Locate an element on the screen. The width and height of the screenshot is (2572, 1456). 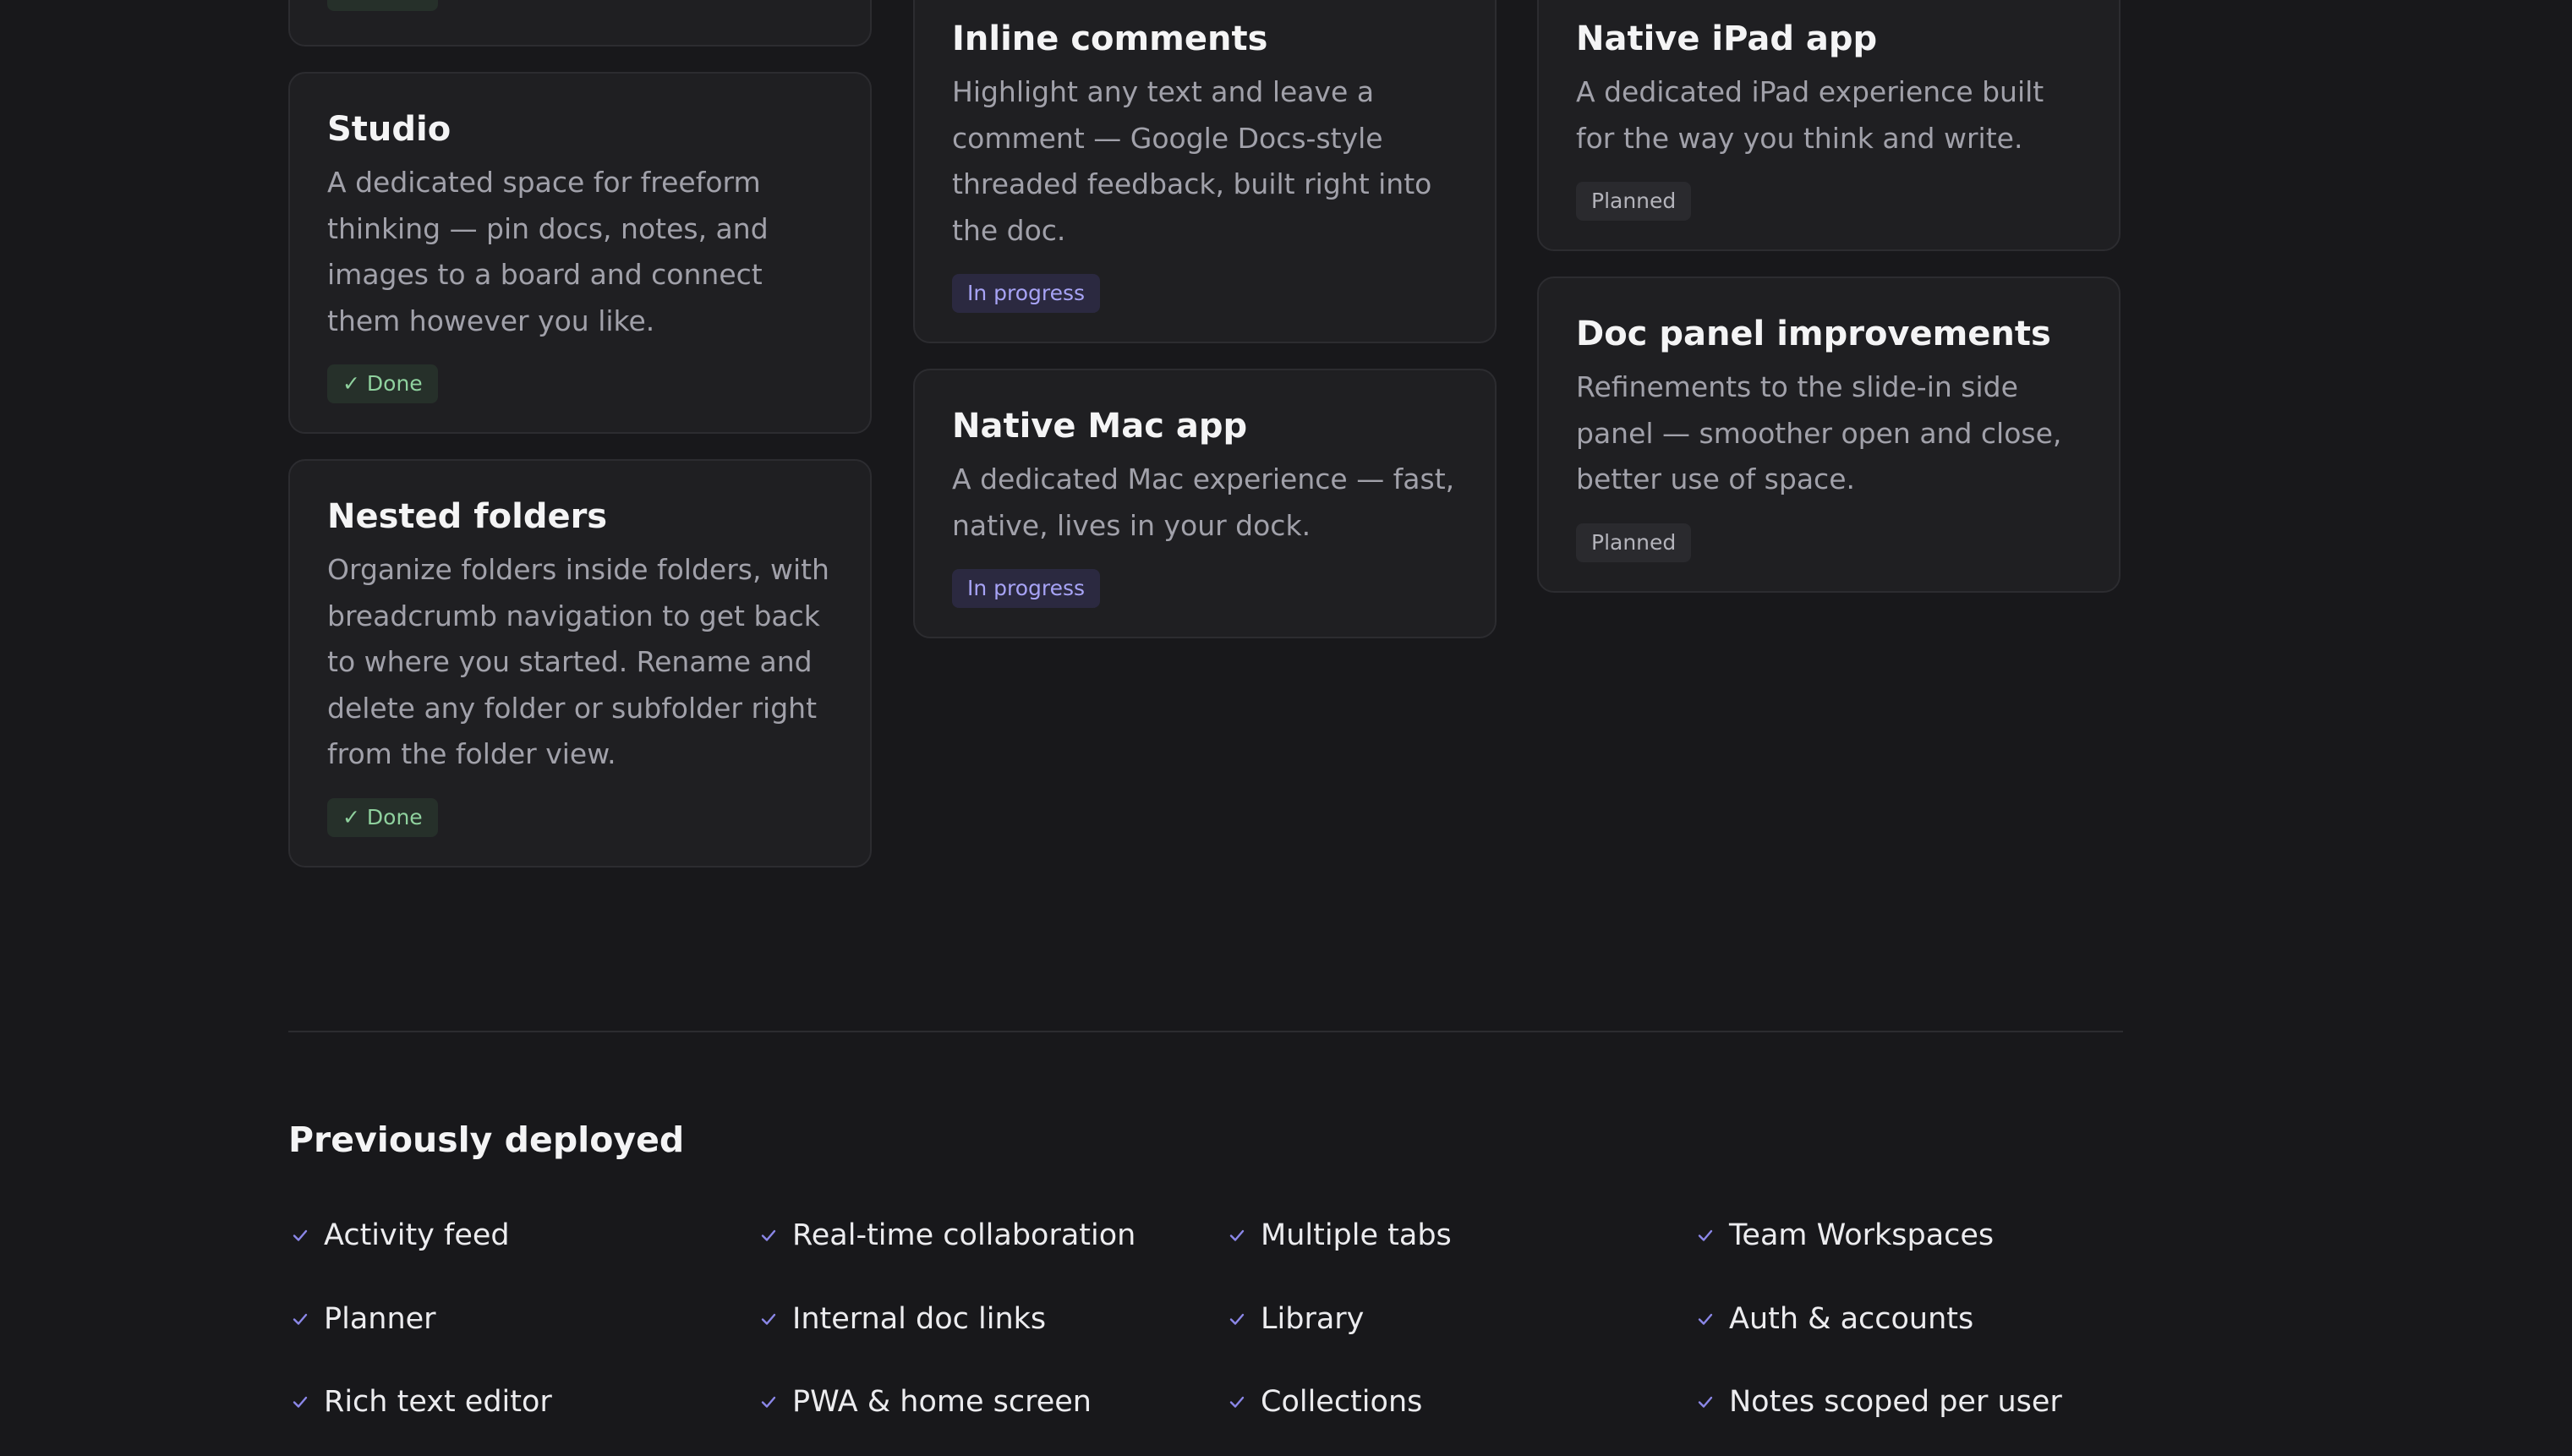
deployed-item: Team Workspaces is located at coordinates (1928, 1235).